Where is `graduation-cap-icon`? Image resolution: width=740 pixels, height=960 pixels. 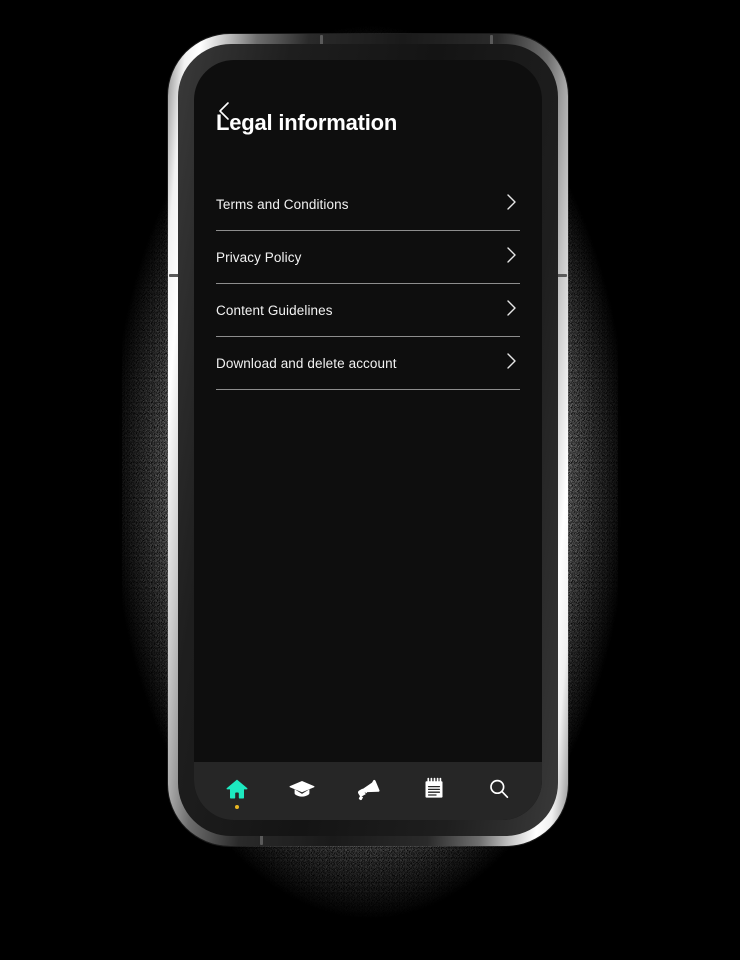 graduation-cap-icon is located at coordinates (302, 789).